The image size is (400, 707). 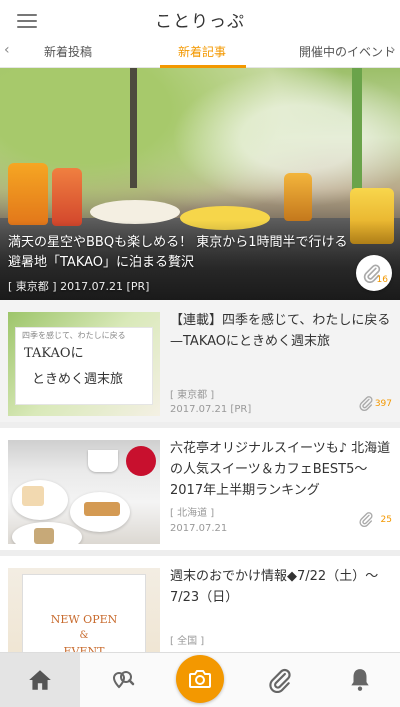 What do you see at coordinates (192, 395) in the screenshot?
I see `article-region: [ 東京都 ]` at bounding box center [192, 395].